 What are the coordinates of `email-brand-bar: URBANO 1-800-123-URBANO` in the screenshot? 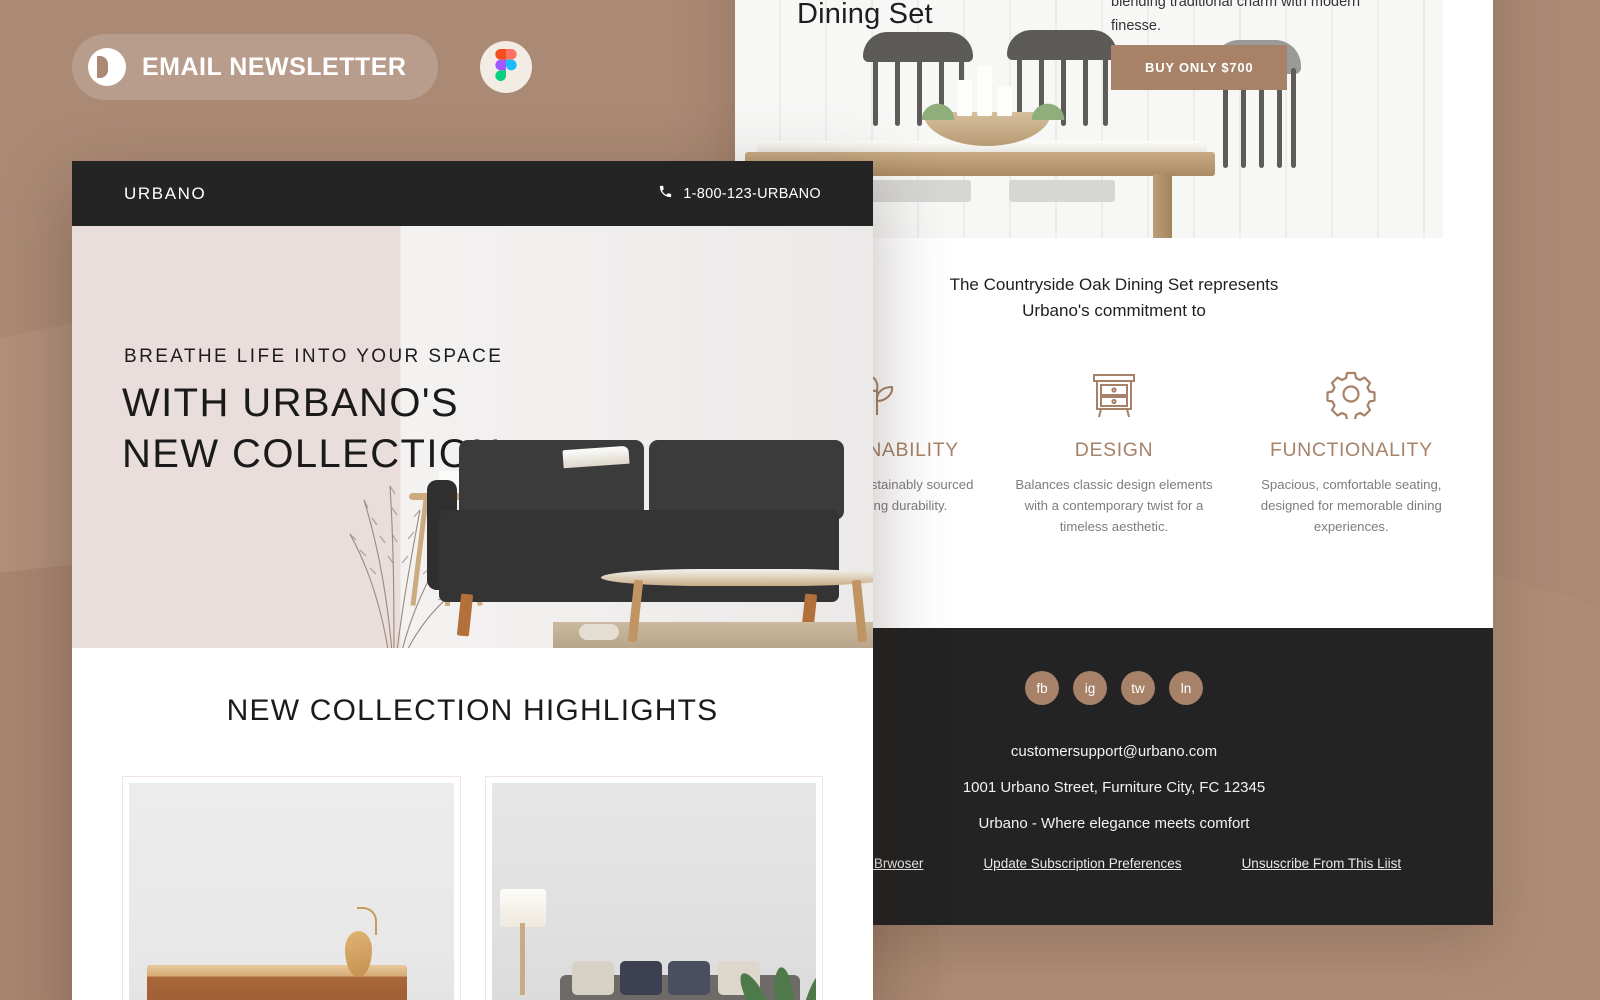 It's located at (472, 193).